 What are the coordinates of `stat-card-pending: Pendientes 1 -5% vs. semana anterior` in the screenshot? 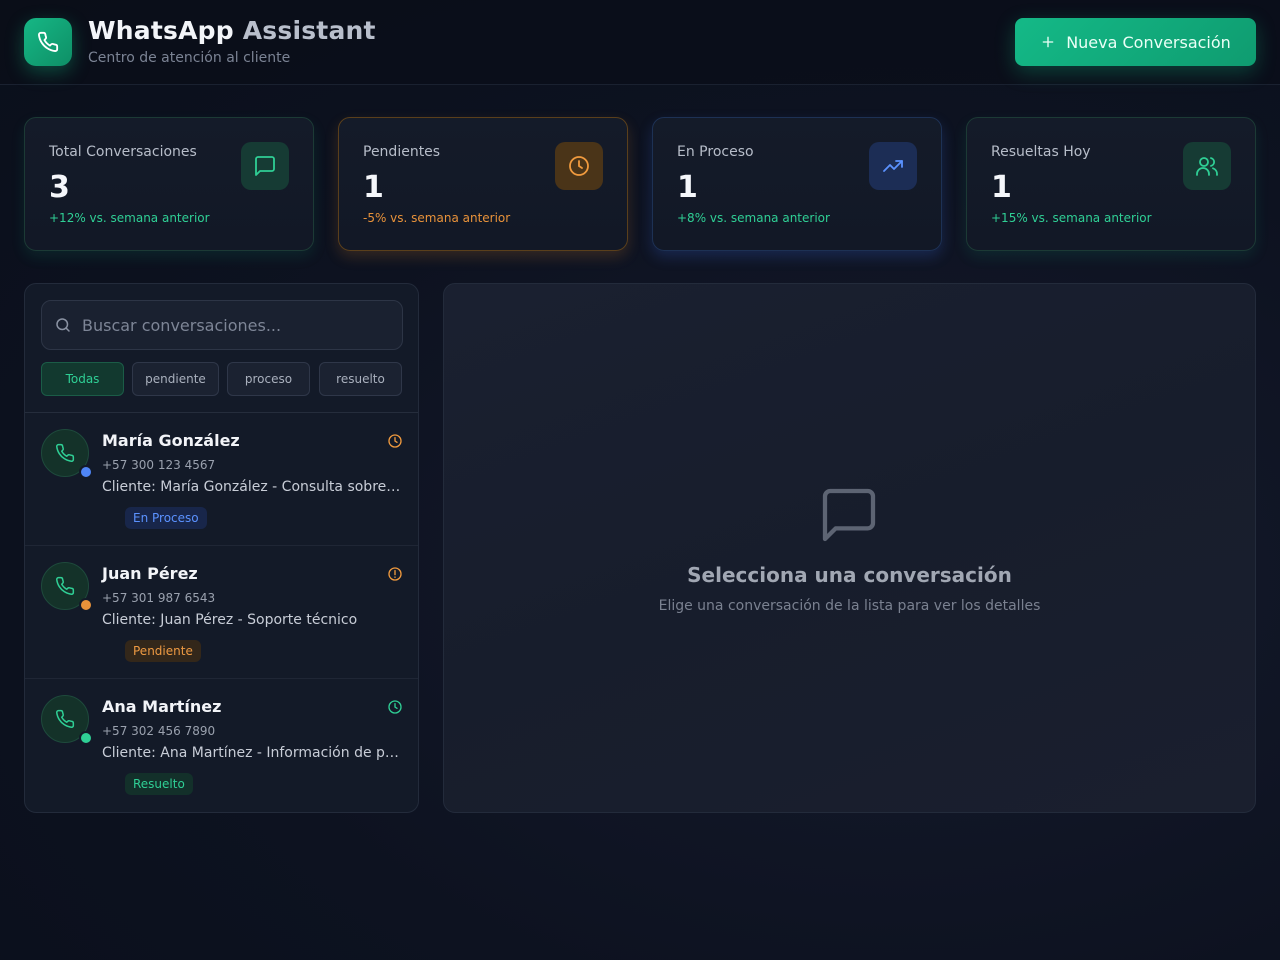 It's located at (483, 184).